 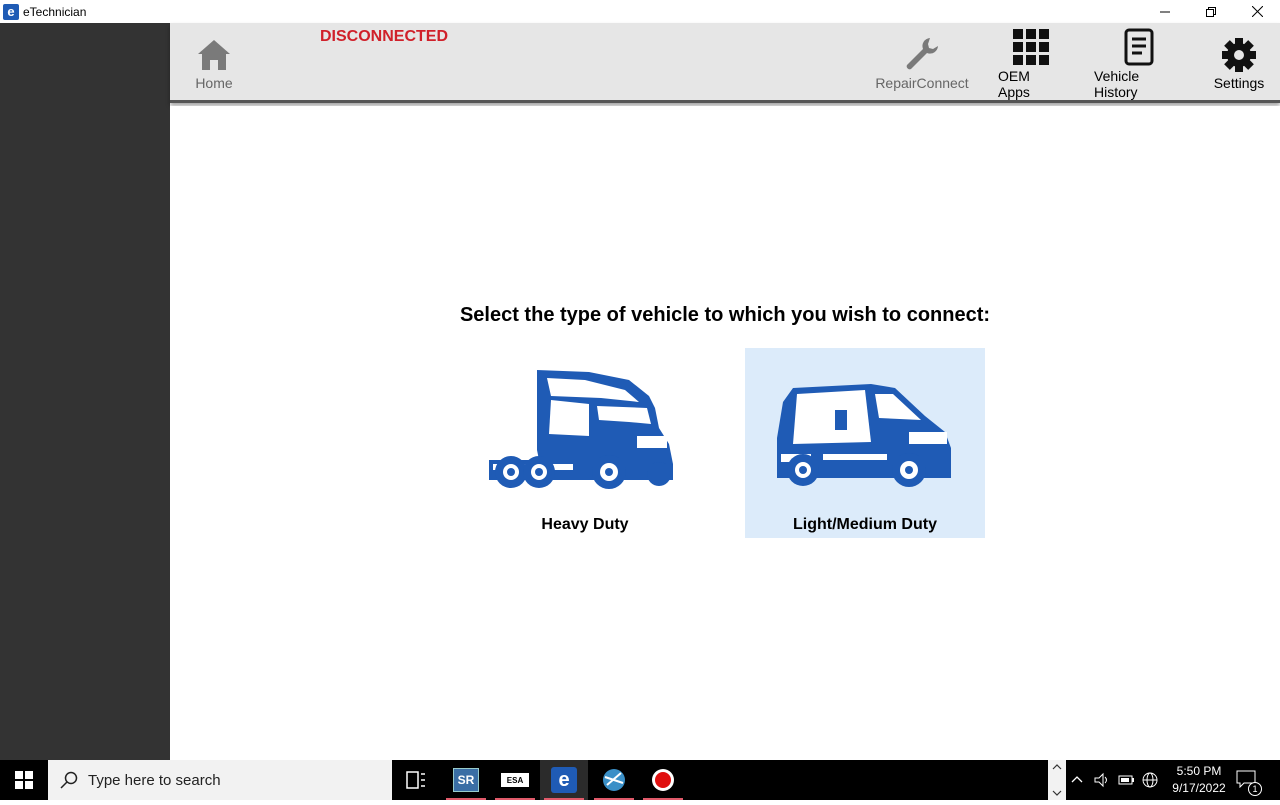 I want to click on taskbar-search: Type here to search, so click(x=220, y=780).